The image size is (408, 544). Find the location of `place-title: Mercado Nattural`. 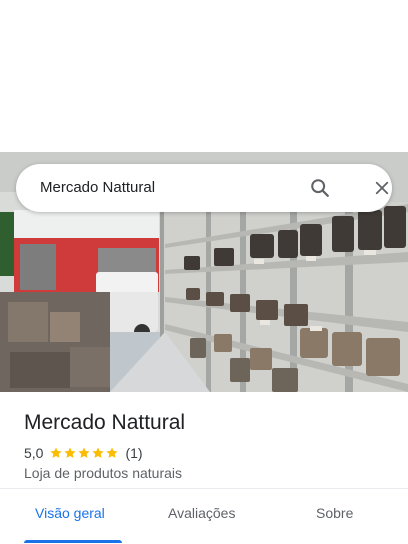

place-title: Mercado Nattural is located at coordinates (105, 422).